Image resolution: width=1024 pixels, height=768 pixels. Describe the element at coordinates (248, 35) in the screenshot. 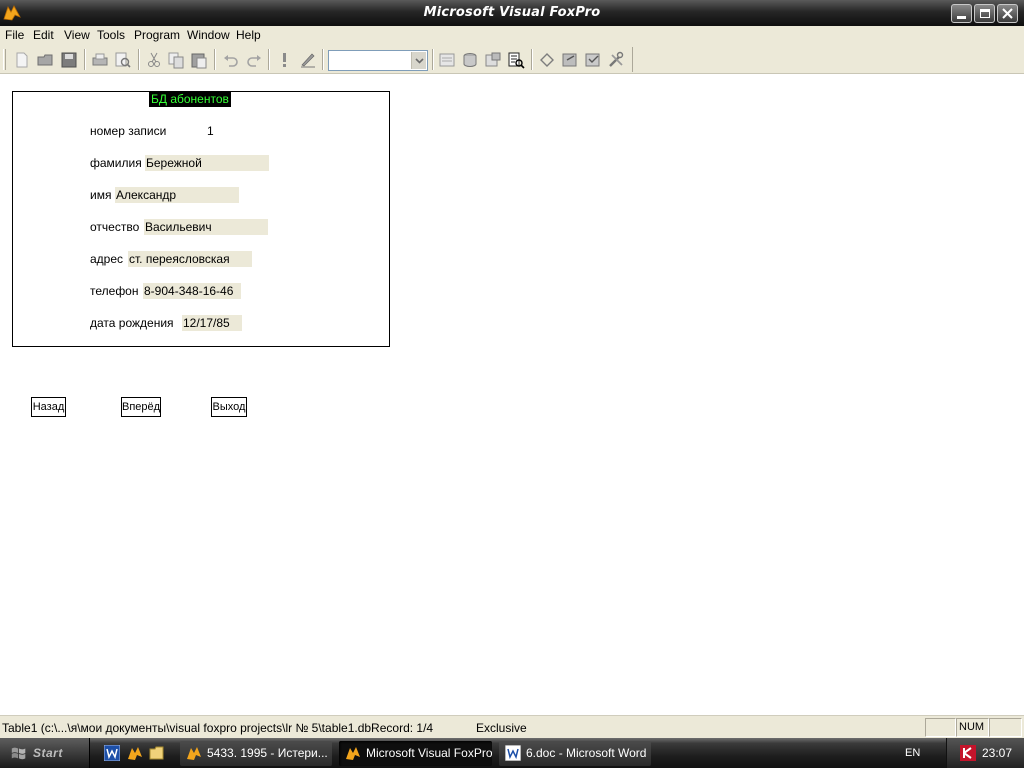

I see `menu-help: Help` at that location.